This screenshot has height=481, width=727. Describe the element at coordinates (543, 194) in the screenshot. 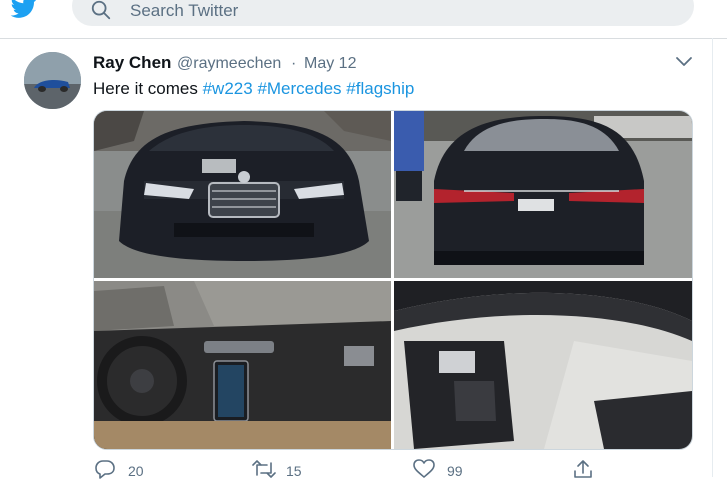

I see `photo-car-rear` at that location.